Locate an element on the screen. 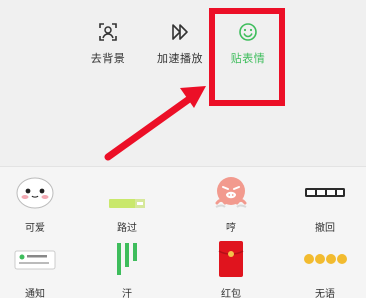 The image size is (366, 298). add-sticker-button: 贴表情 is located at coordinates (248, 44).